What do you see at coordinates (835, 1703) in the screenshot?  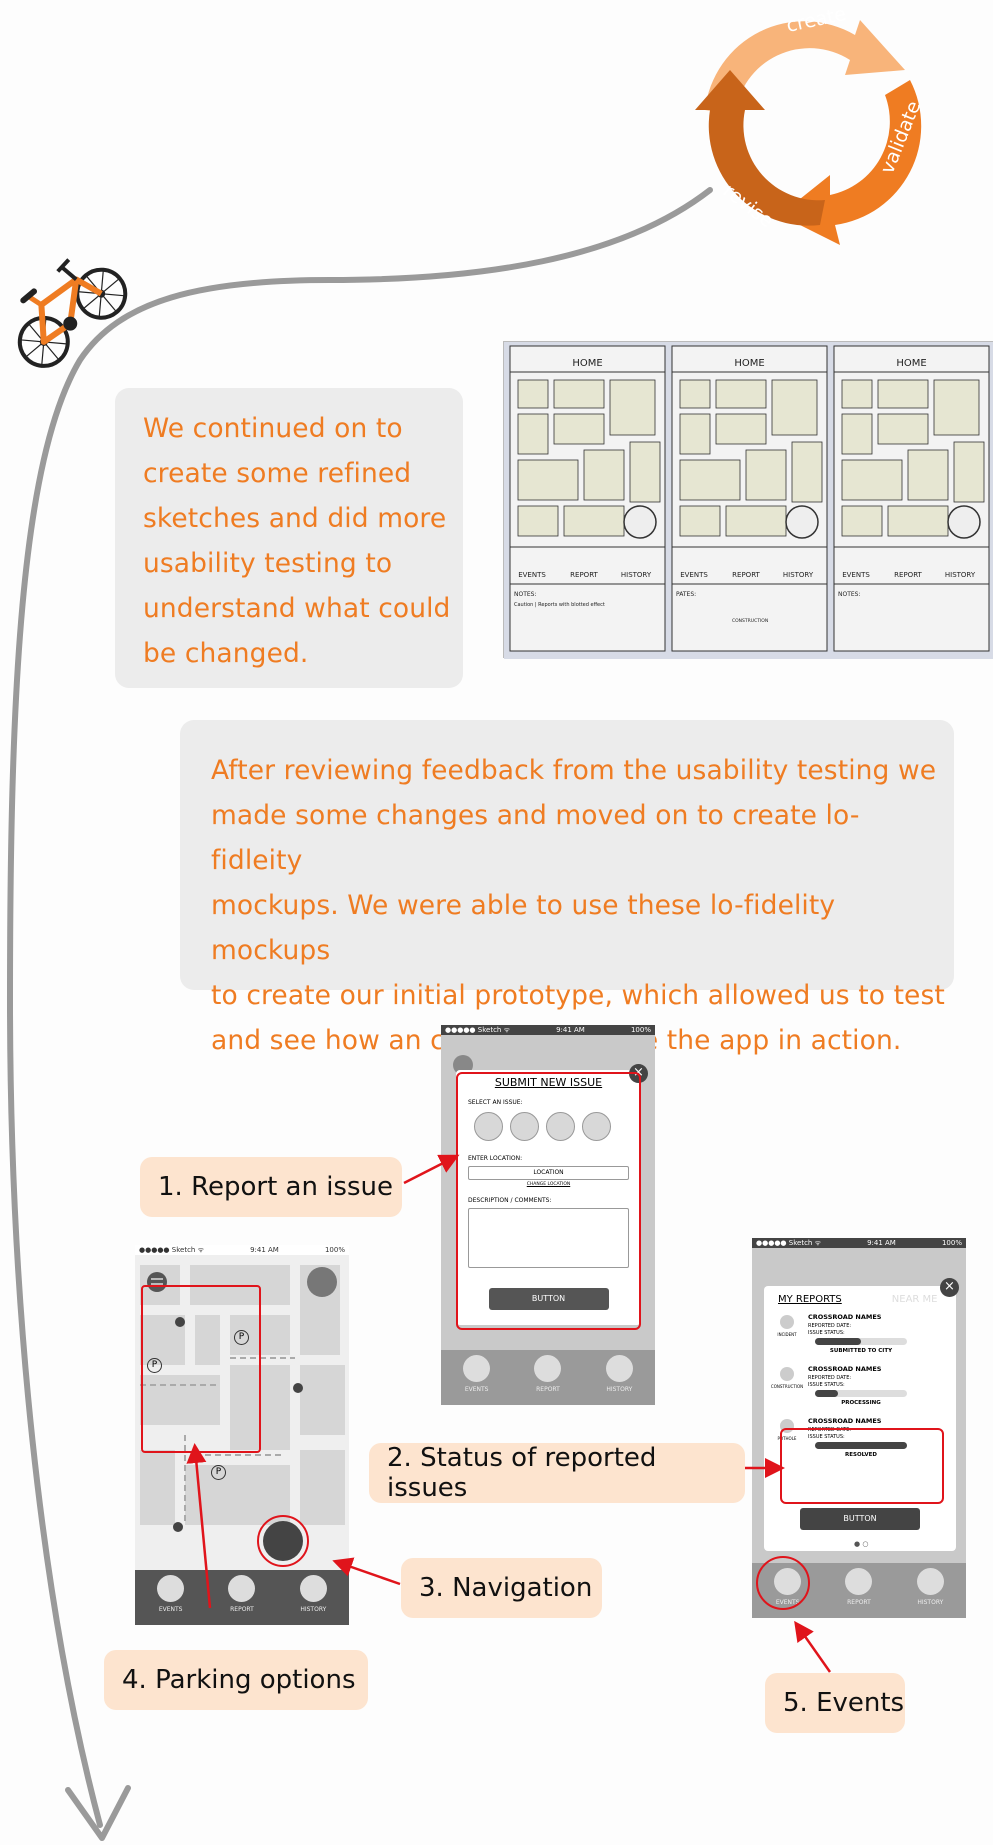 I see `callout-events: 5. Events` at bounding box center [835, 1703].